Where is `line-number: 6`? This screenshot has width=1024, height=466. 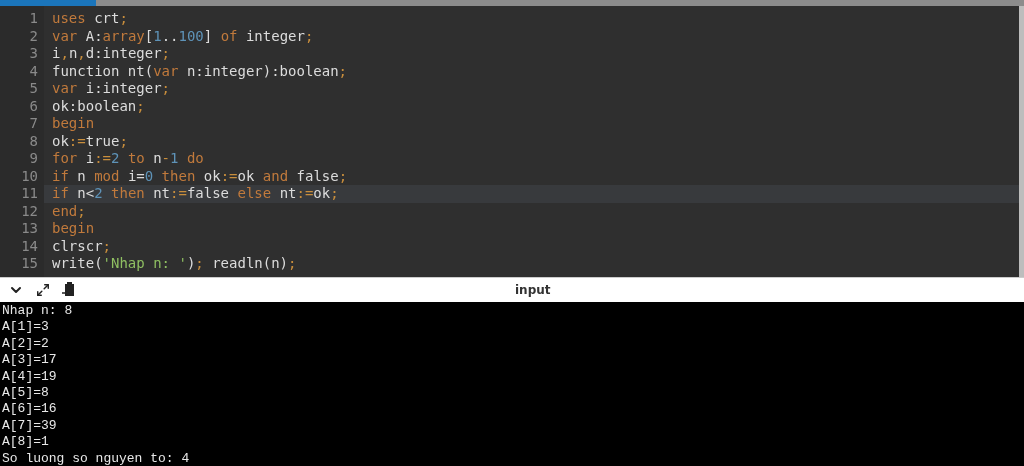
line-number: 6 is located at coordinates (33, 106).